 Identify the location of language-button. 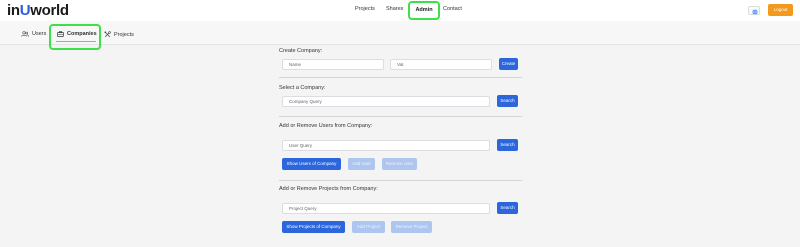
(754, 10).